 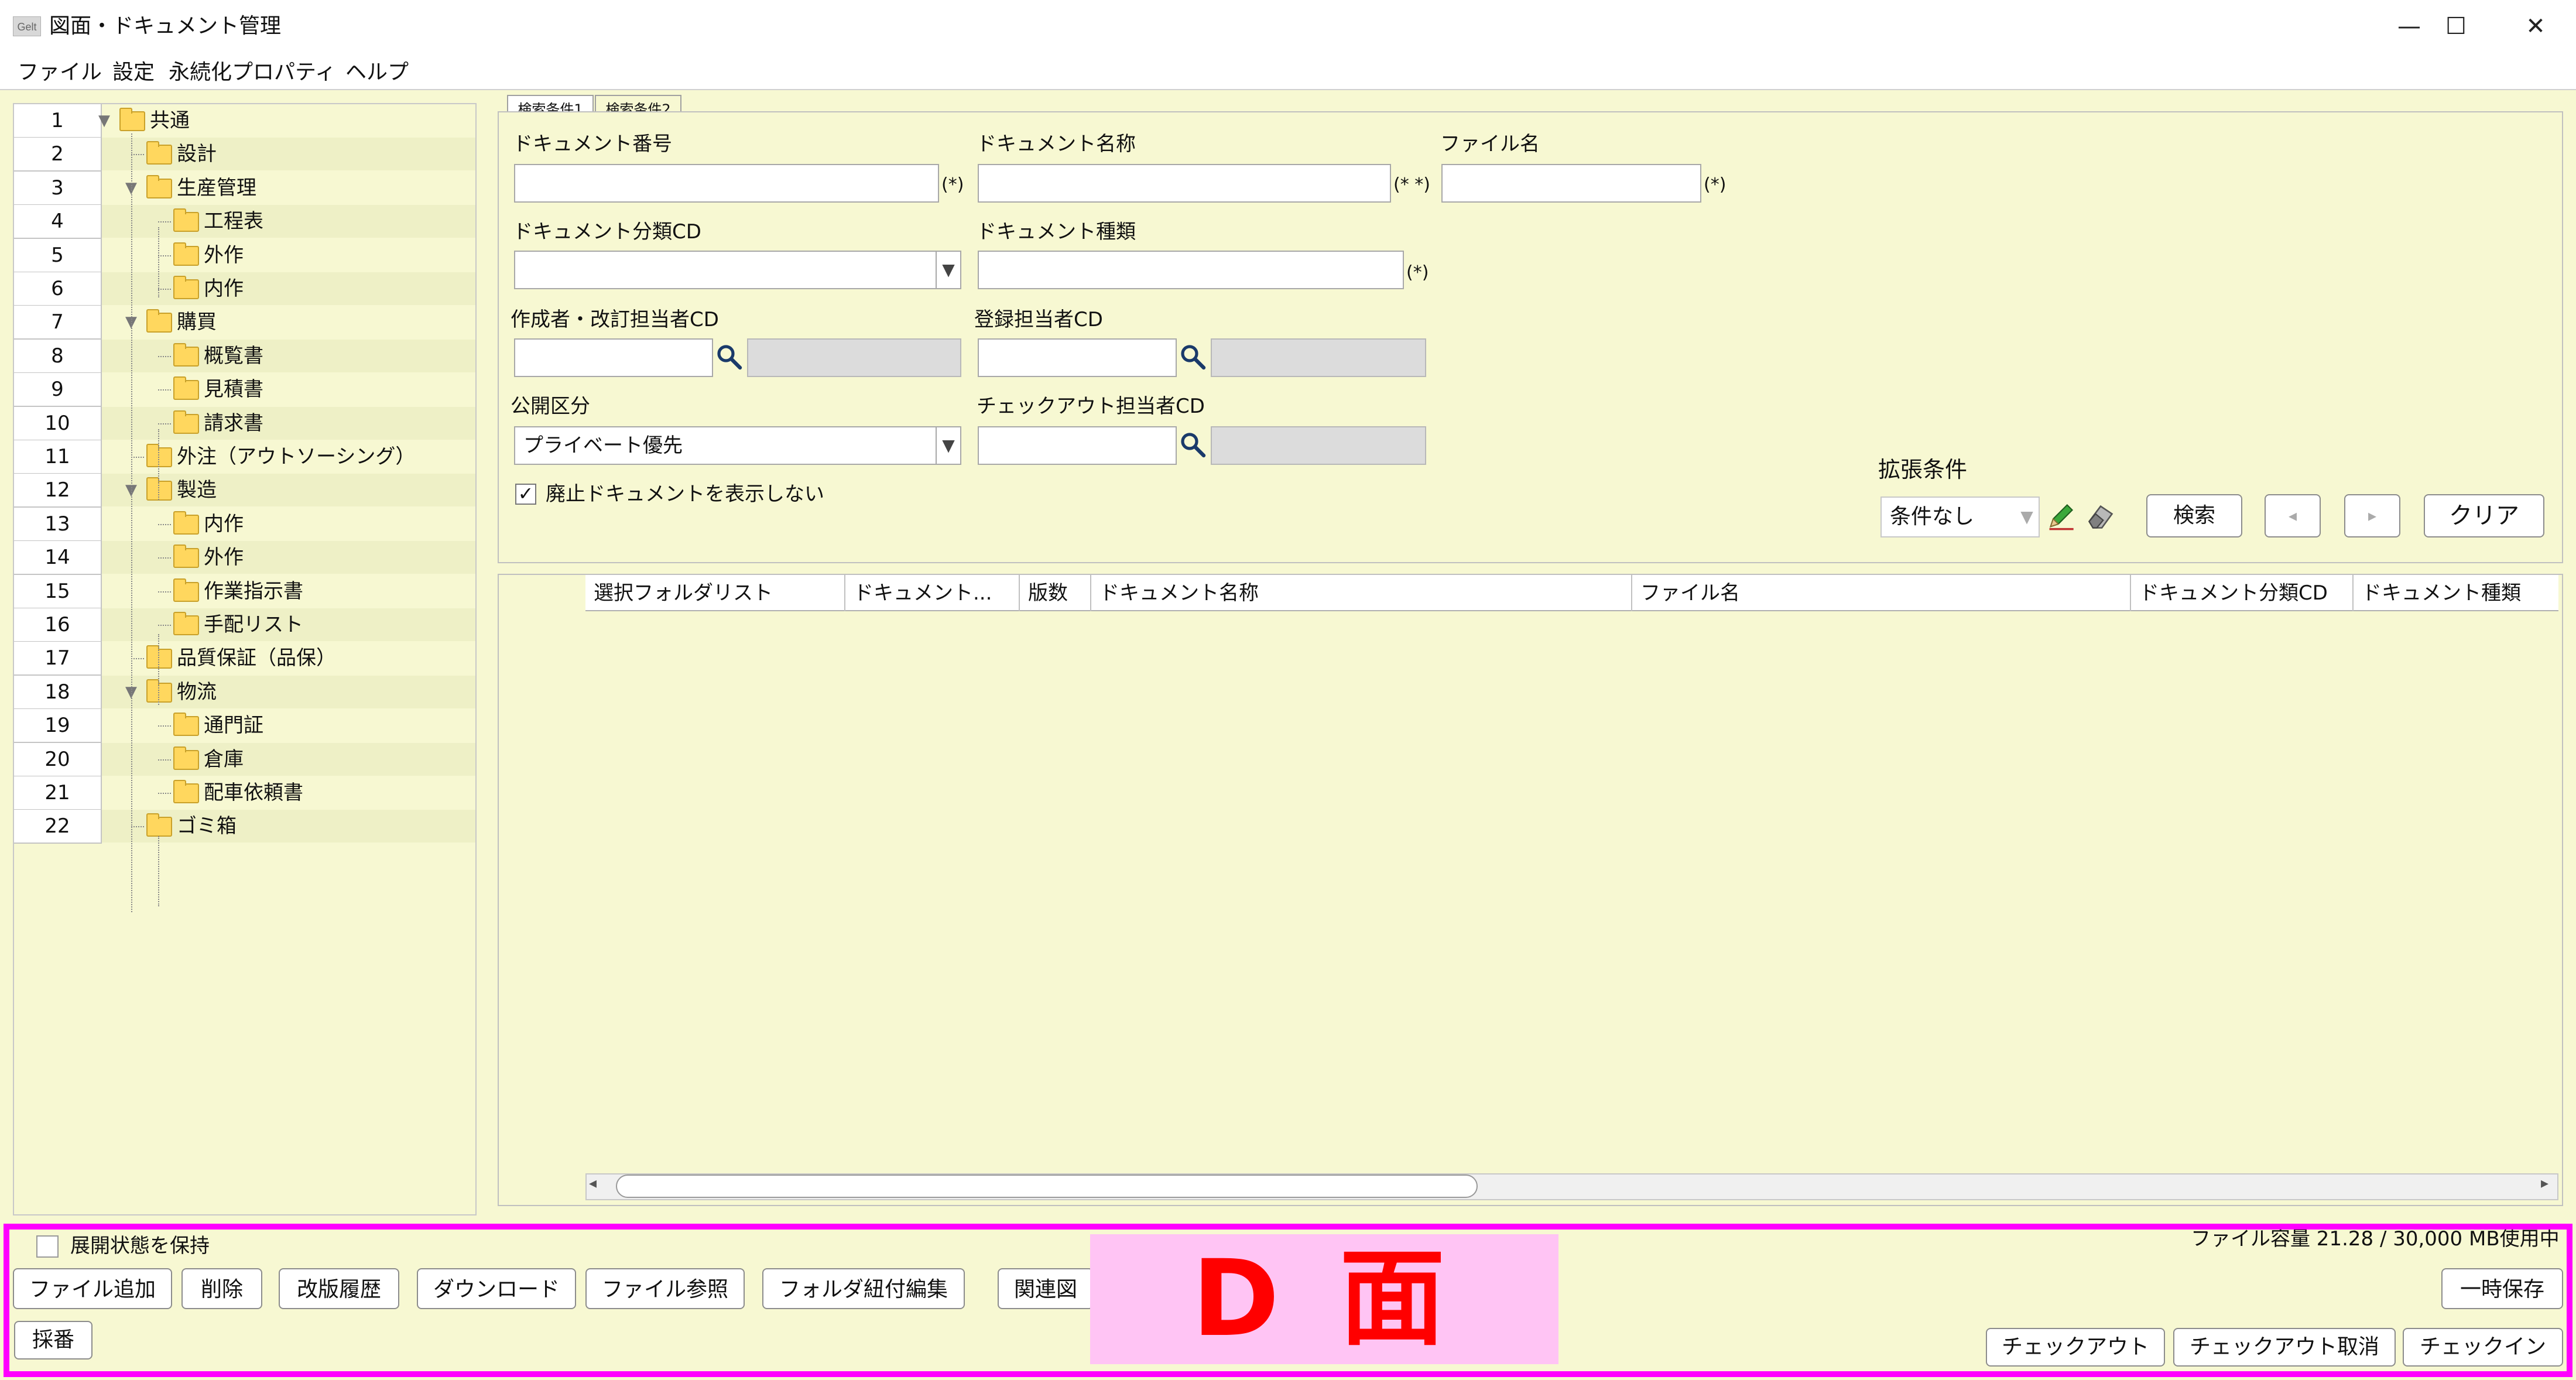 What do you see at coordinates (1055, 593) in the screenshot?
I see `column-header-revision: 版数` at bounding box center [1055, 593].